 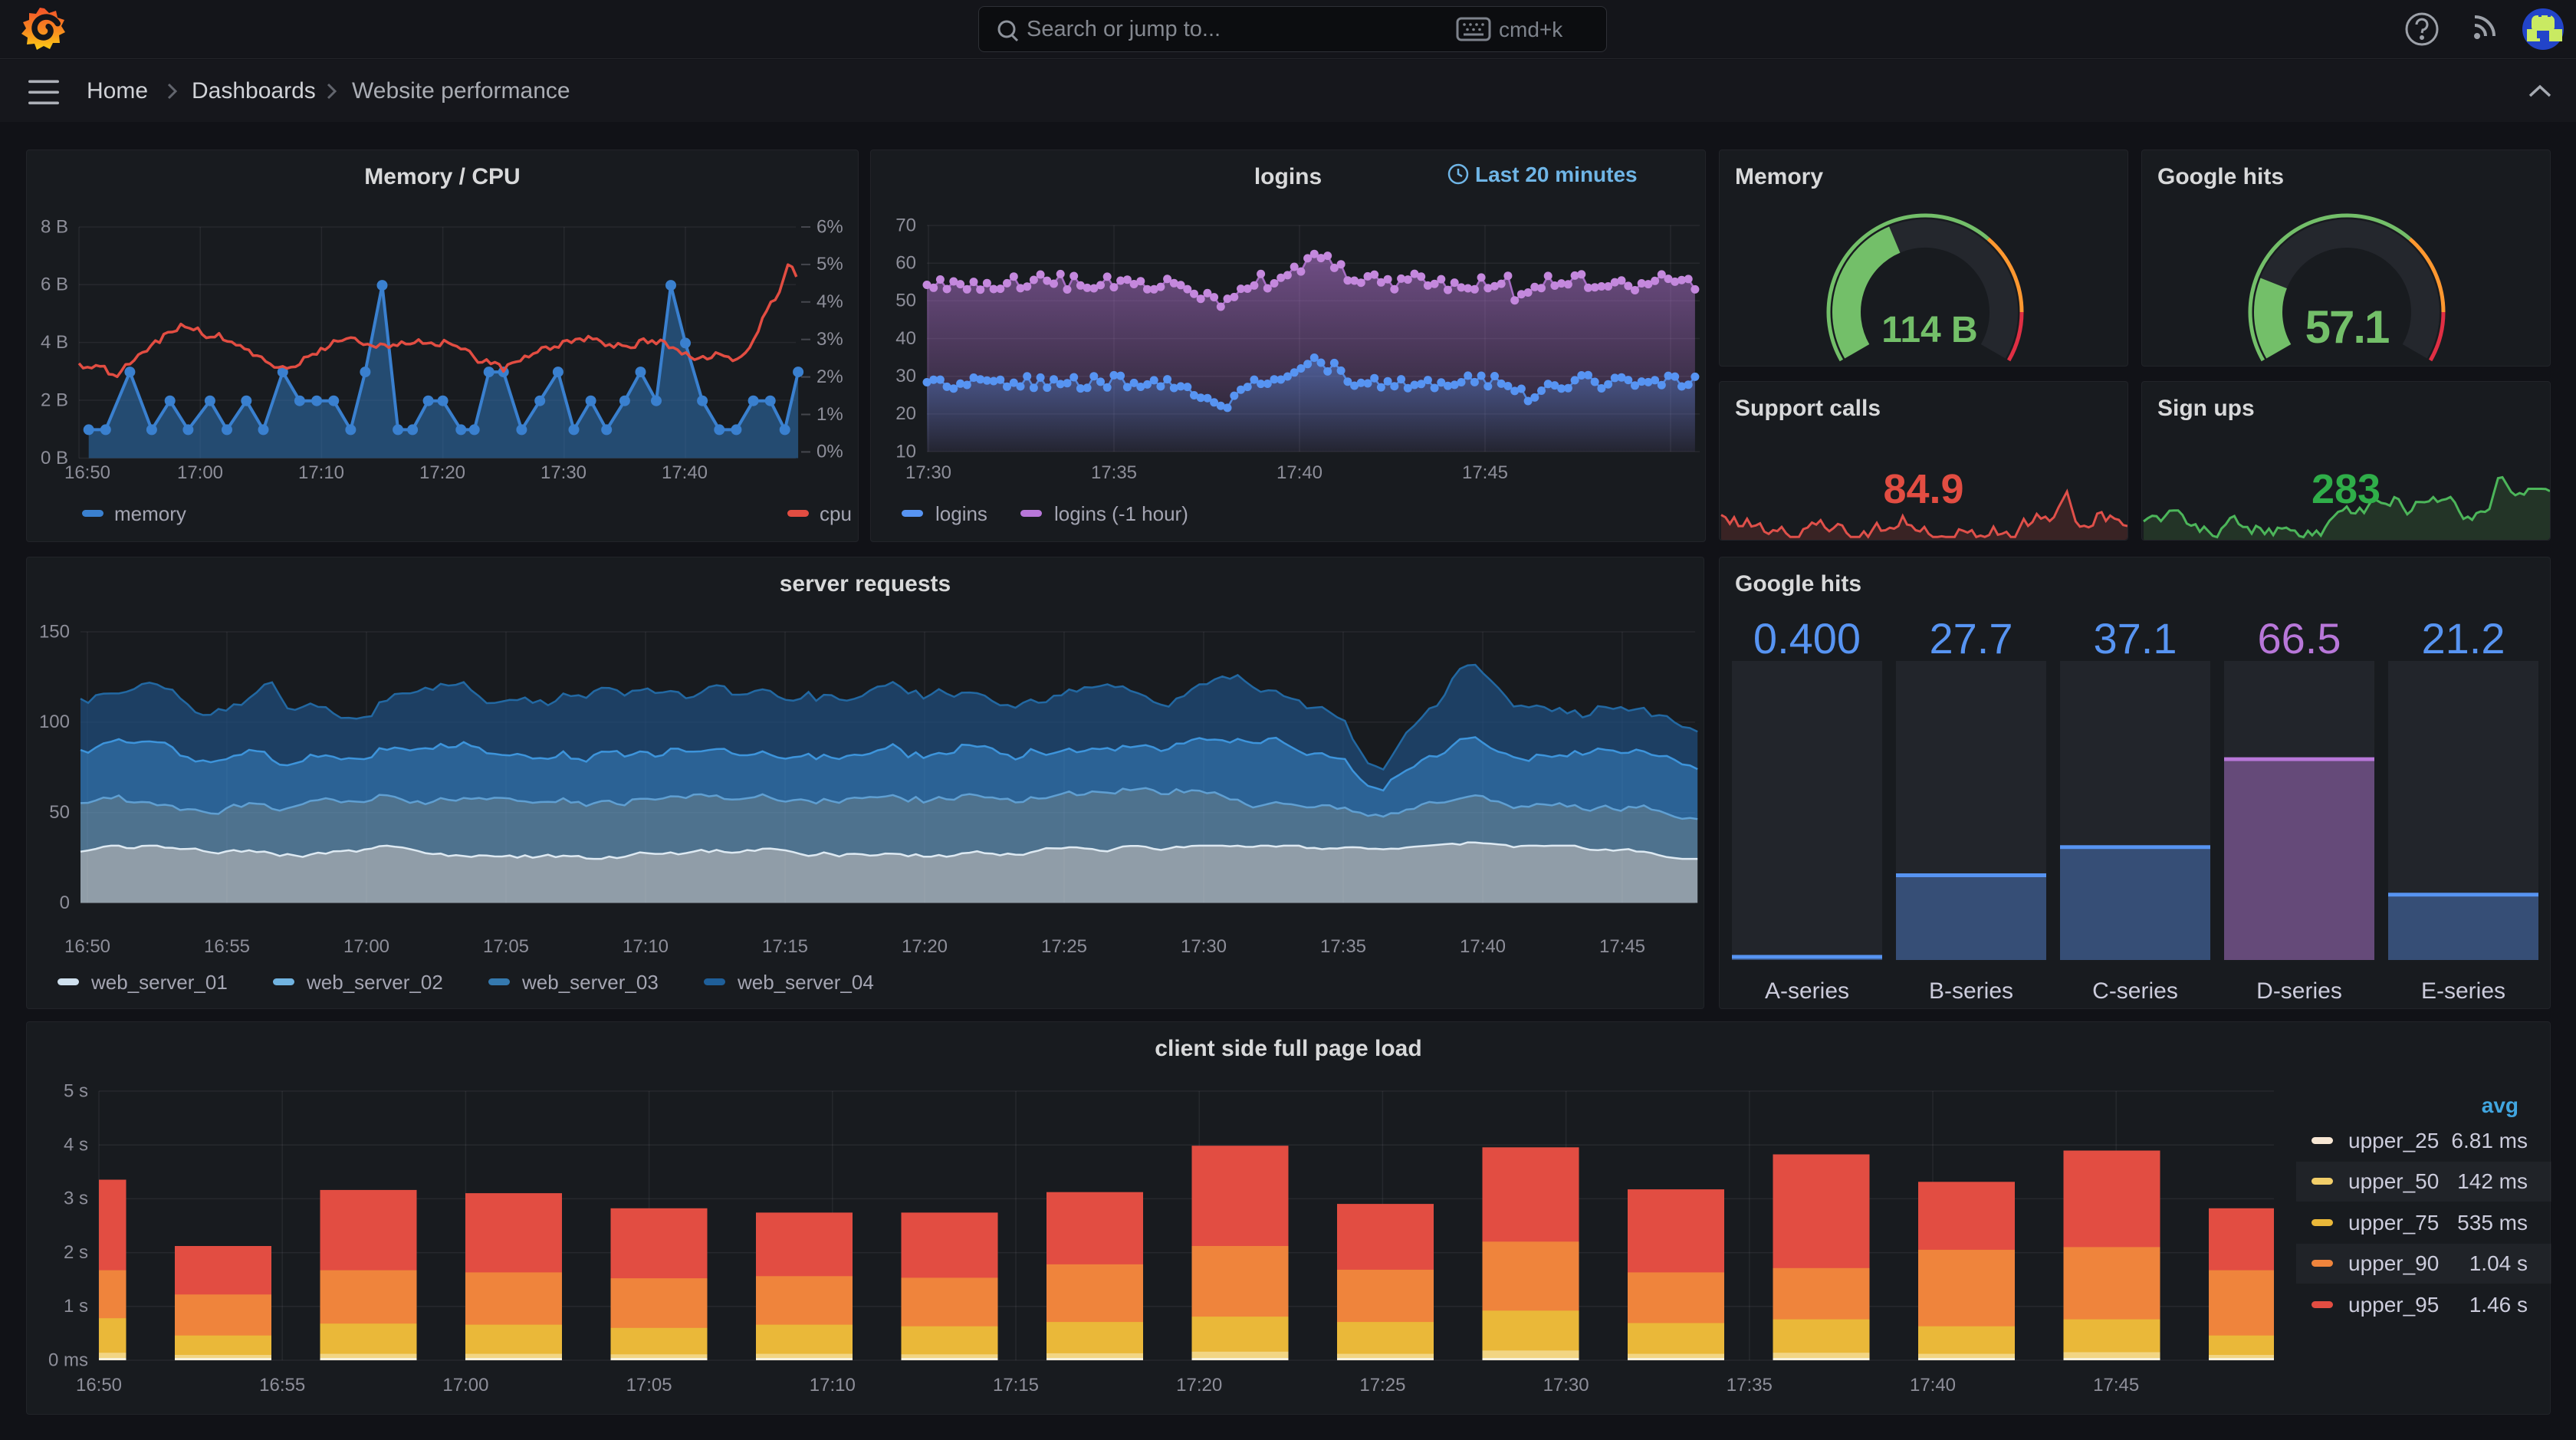 What do you see at coordinates (830, 377) in the screenshot?
I see `svg-text: 2%` at bounding box center [830, 377].